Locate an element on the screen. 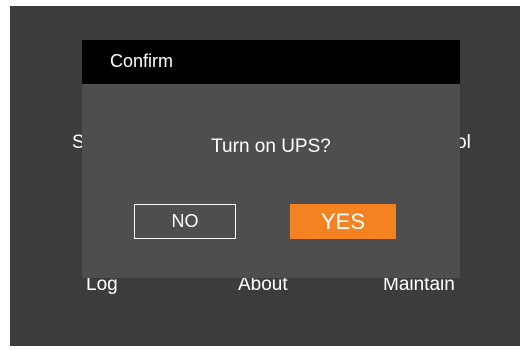 The height and width of the screenshot is (350, 520). no-button: NO is located at coordinates (185, 221).